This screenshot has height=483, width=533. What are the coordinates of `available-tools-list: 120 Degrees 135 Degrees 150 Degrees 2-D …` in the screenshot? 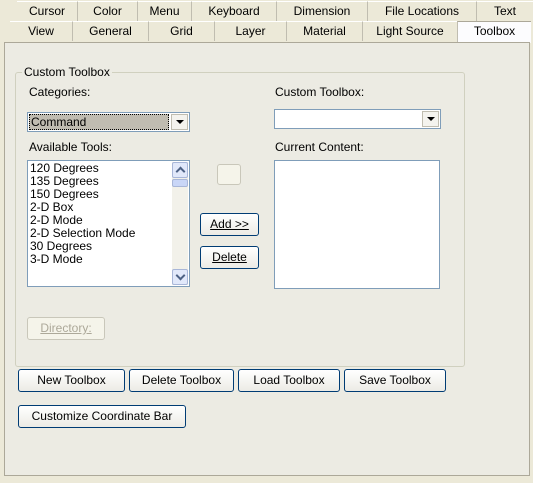 It's located at (108, 223).